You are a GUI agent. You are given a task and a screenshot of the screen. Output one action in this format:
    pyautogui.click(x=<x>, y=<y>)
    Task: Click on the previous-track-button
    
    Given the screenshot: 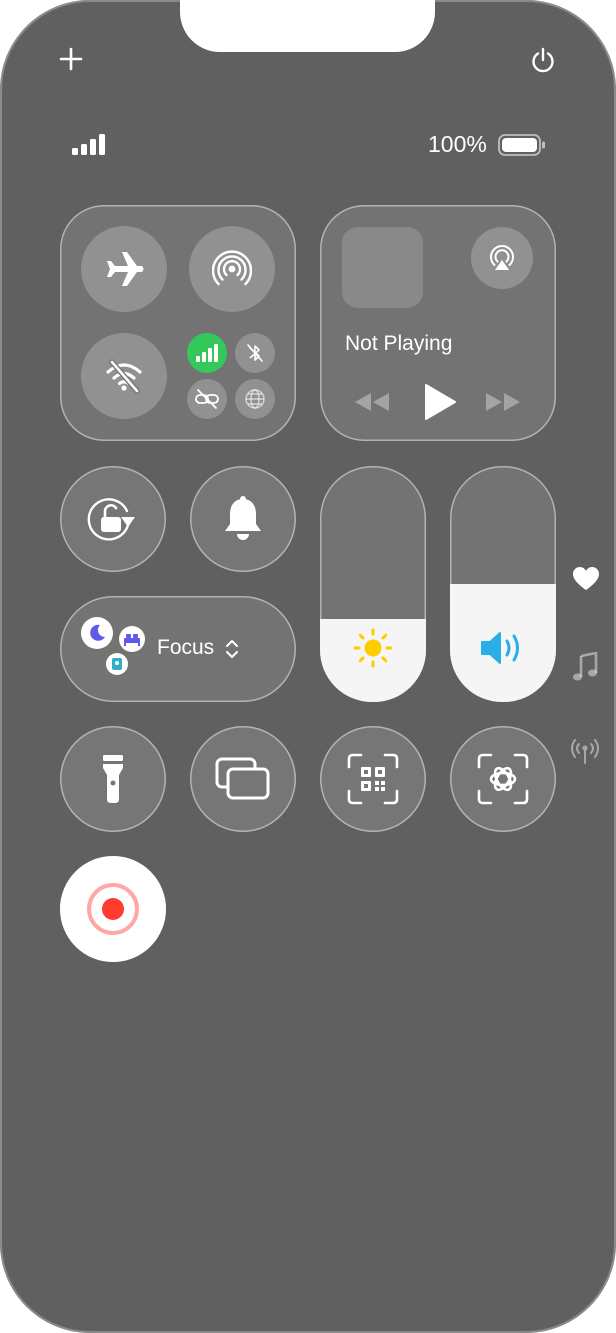 What is the action you would take?
    pyautogui.click(x=372, y=402)
    